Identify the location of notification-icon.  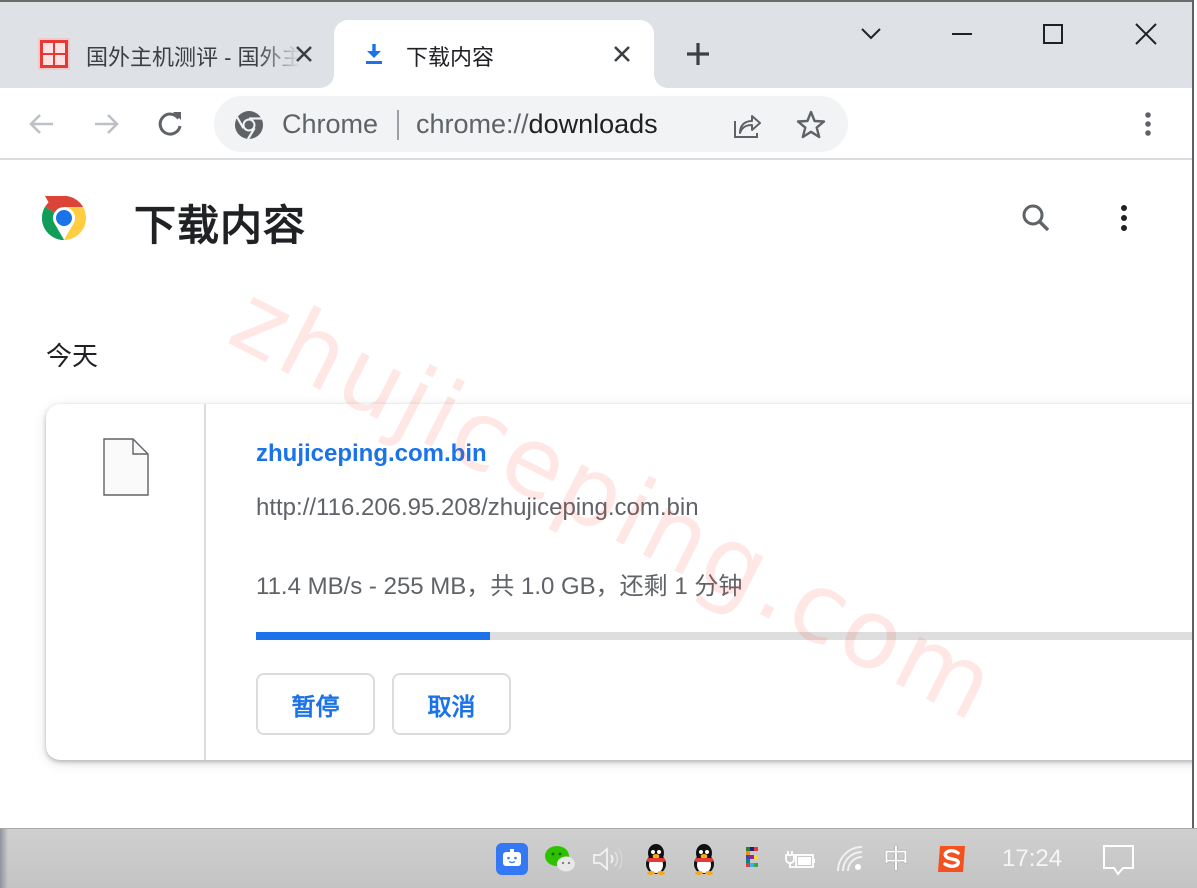
(1119, 860).